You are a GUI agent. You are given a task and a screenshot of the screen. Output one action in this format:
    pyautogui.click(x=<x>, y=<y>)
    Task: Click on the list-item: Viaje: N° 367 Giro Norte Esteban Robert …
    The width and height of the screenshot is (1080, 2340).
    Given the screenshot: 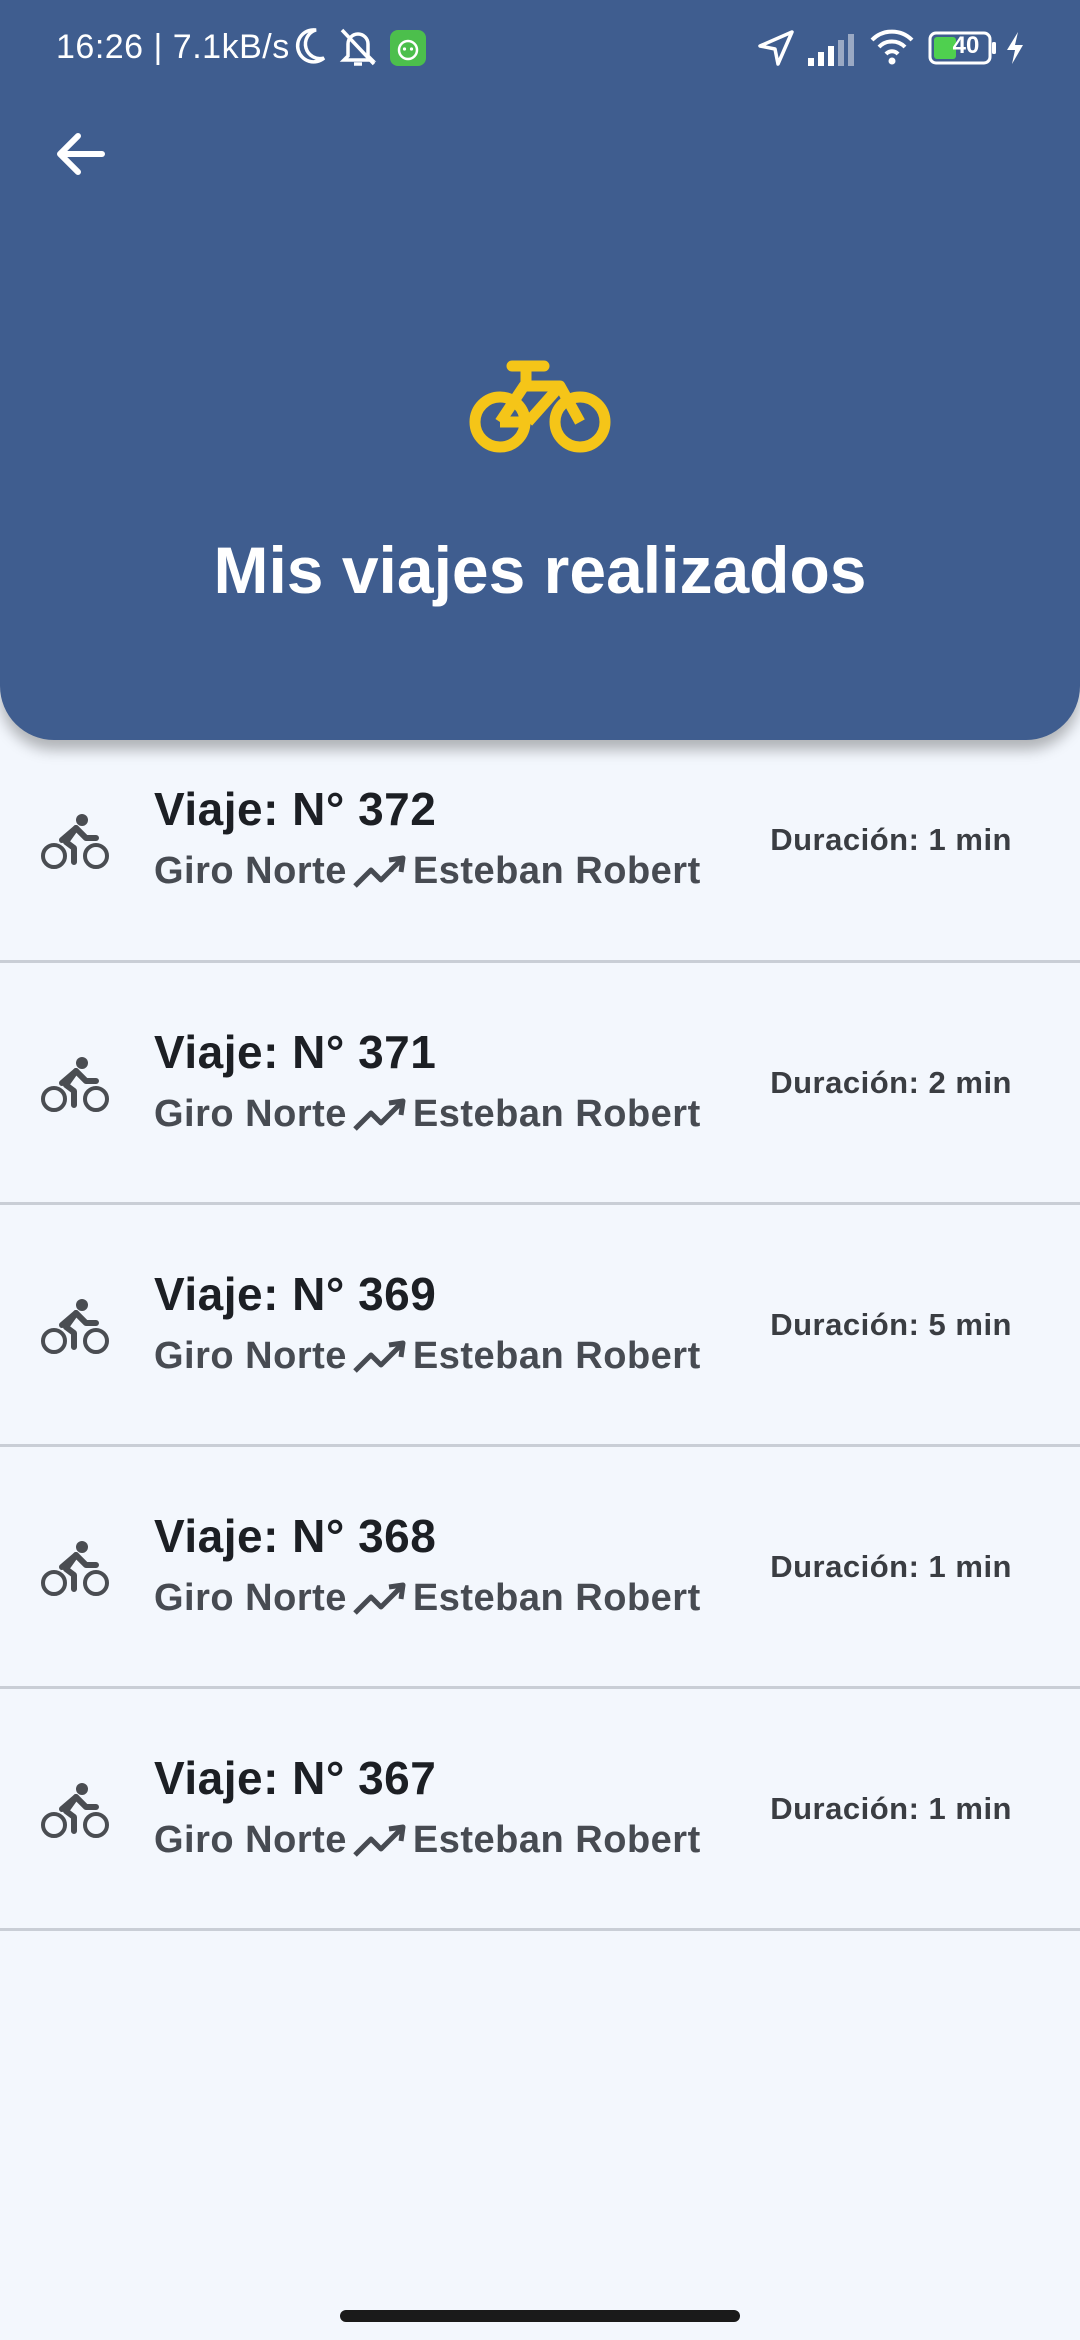 What is the action you would take?
    pyautogui.click(x=540, y=1810)
    